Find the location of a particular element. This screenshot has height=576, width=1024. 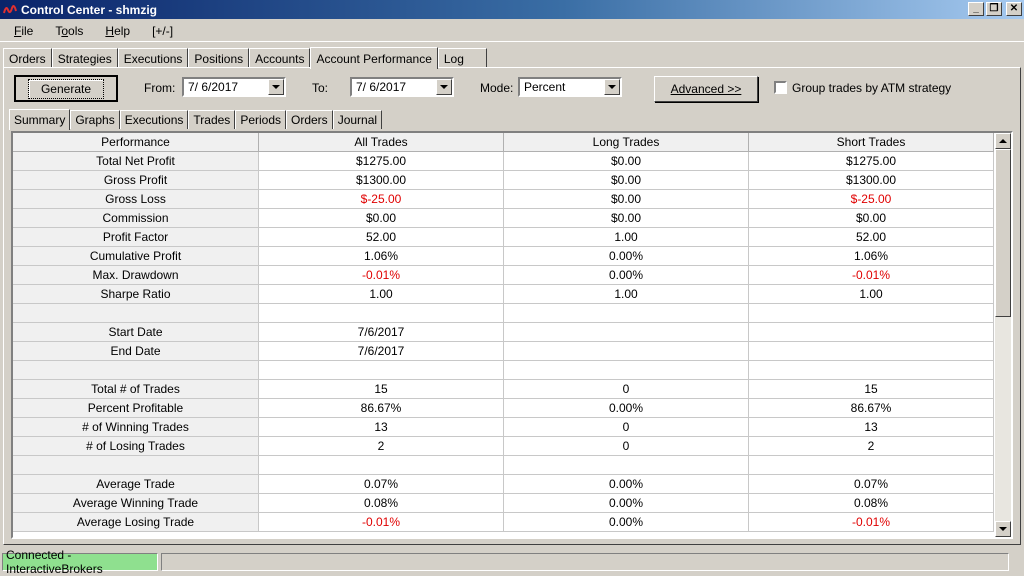

table-cell: 86.67% is located at coordinates (871, 408).